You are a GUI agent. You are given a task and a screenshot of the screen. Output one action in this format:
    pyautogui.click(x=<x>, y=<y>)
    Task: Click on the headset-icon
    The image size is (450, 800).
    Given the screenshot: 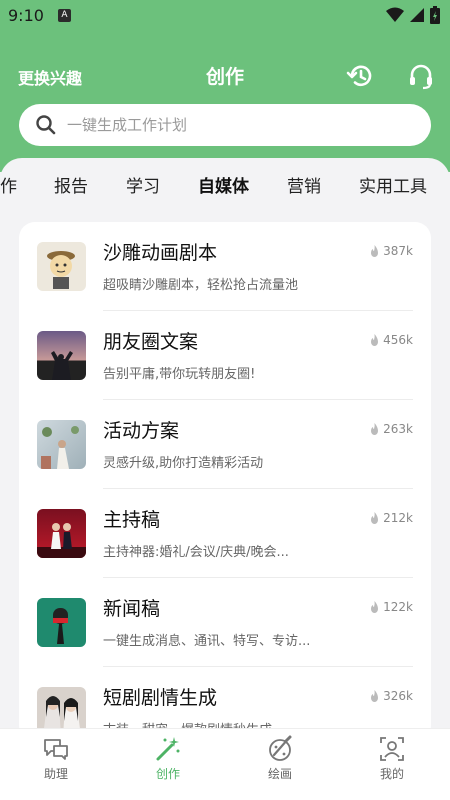 What is the action you would take?
    pyautogui.click(x=421, y=76)
    